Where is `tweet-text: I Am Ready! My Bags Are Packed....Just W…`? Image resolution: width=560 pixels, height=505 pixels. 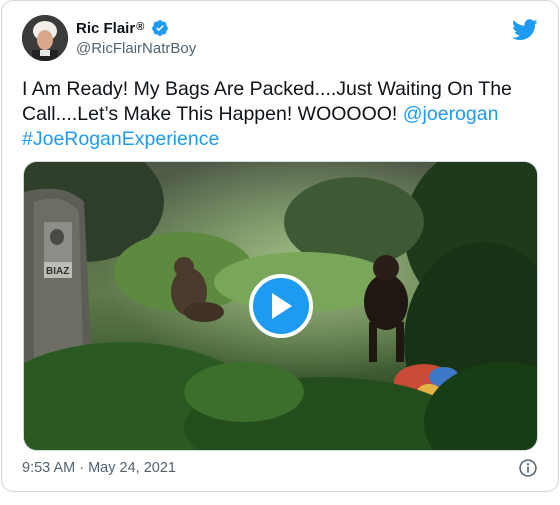
tweet-text: I Am Ready! My Bags Are Packed....Just W… is located at coordinates (279, 114).